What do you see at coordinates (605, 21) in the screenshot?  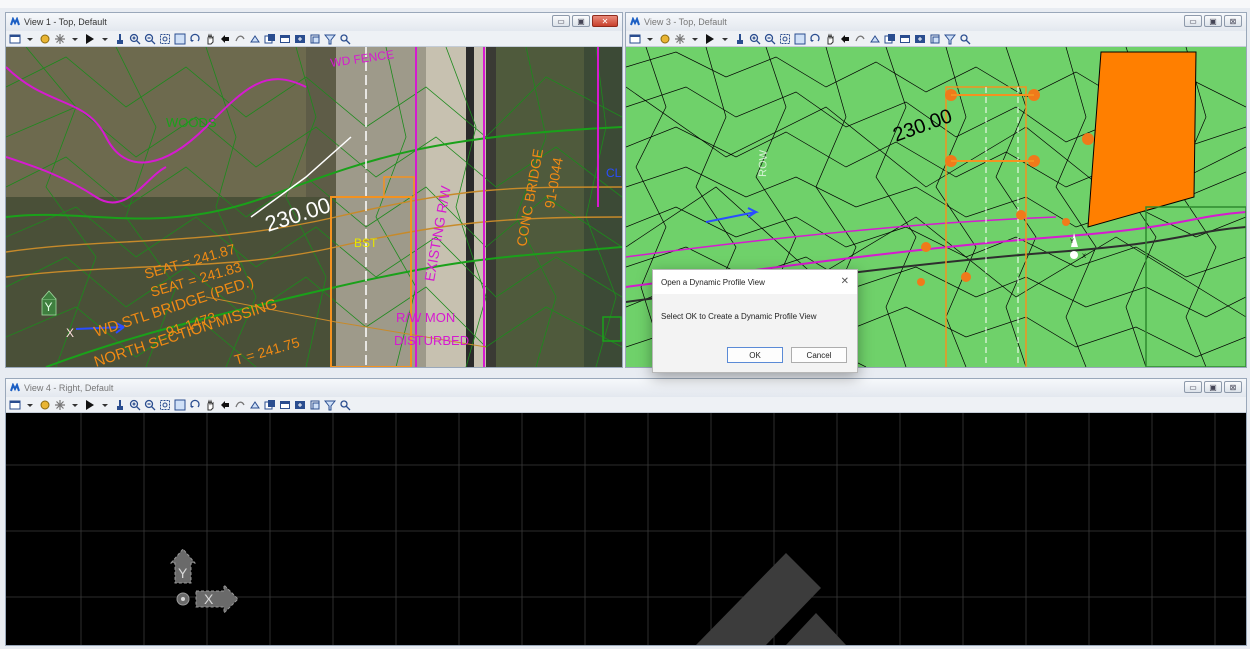 I see `close-button: ✕` at bounding box center [605, 21].